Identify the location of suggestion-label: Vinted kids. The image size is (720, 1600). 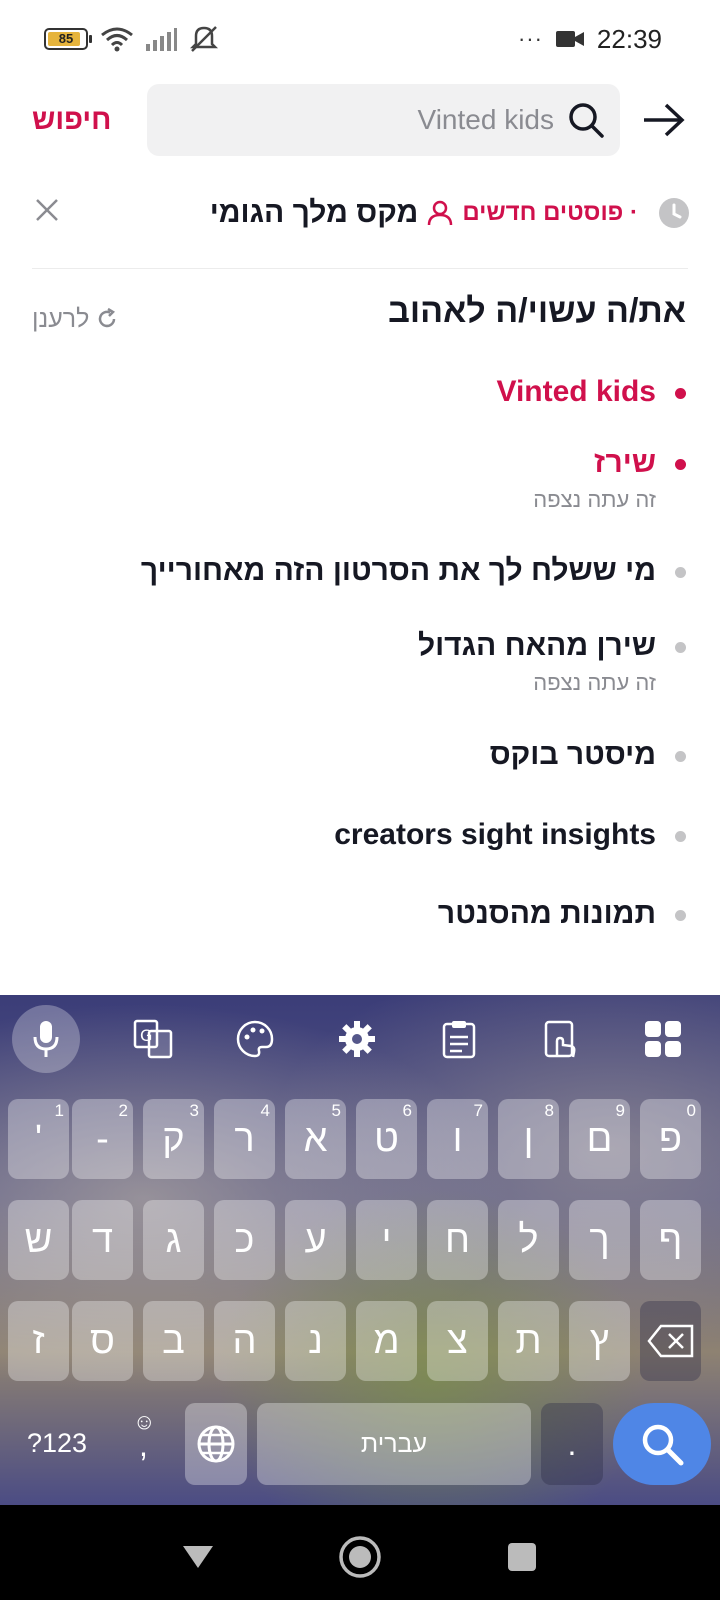
(576, 391).